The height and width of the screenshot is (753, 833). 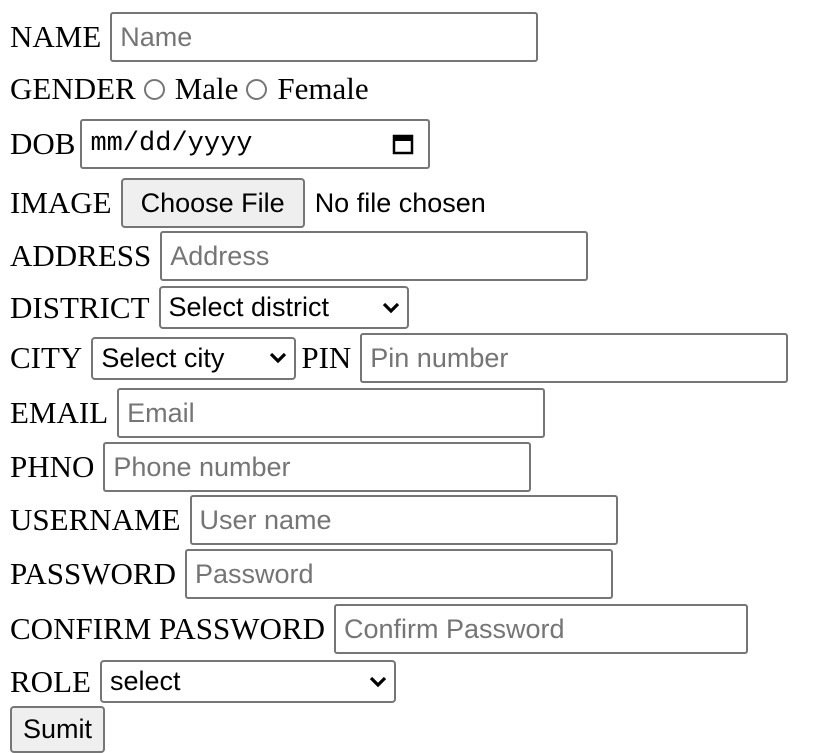 What do you see at coordinates (326, 357) in the screenshot?
I see `pin-label: PIN` at bounding box center [326, 357].